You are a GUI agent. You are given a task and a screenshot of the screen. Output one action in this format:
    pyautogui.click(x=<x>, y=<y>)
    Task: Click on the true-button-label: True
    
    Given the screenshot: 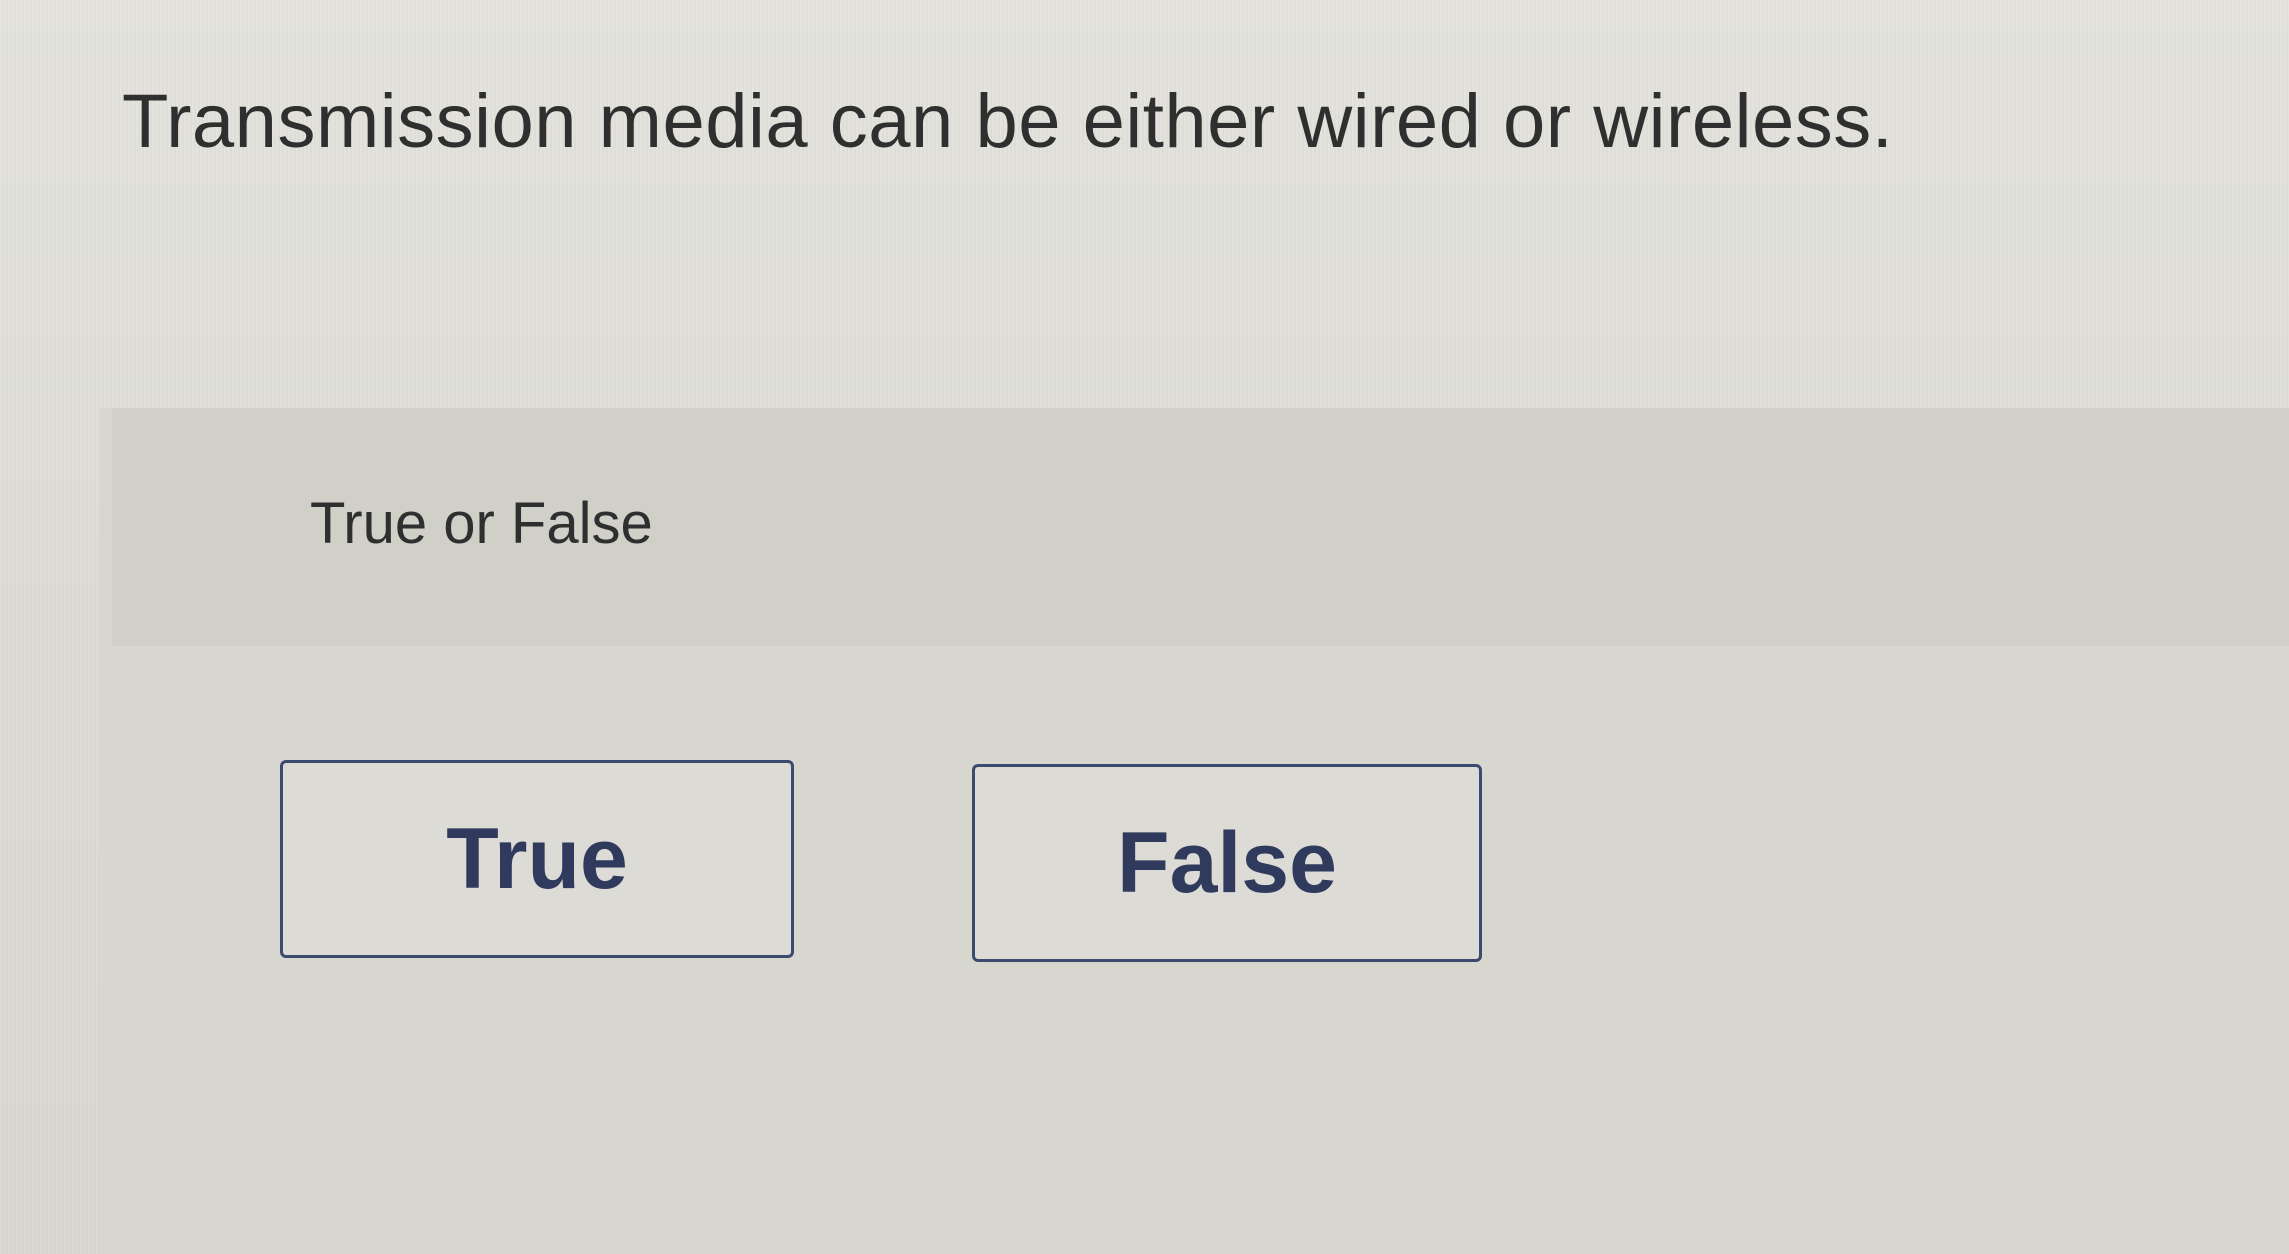 What is the action you would take?
    pyautogui.click(x=537, y=858)
    